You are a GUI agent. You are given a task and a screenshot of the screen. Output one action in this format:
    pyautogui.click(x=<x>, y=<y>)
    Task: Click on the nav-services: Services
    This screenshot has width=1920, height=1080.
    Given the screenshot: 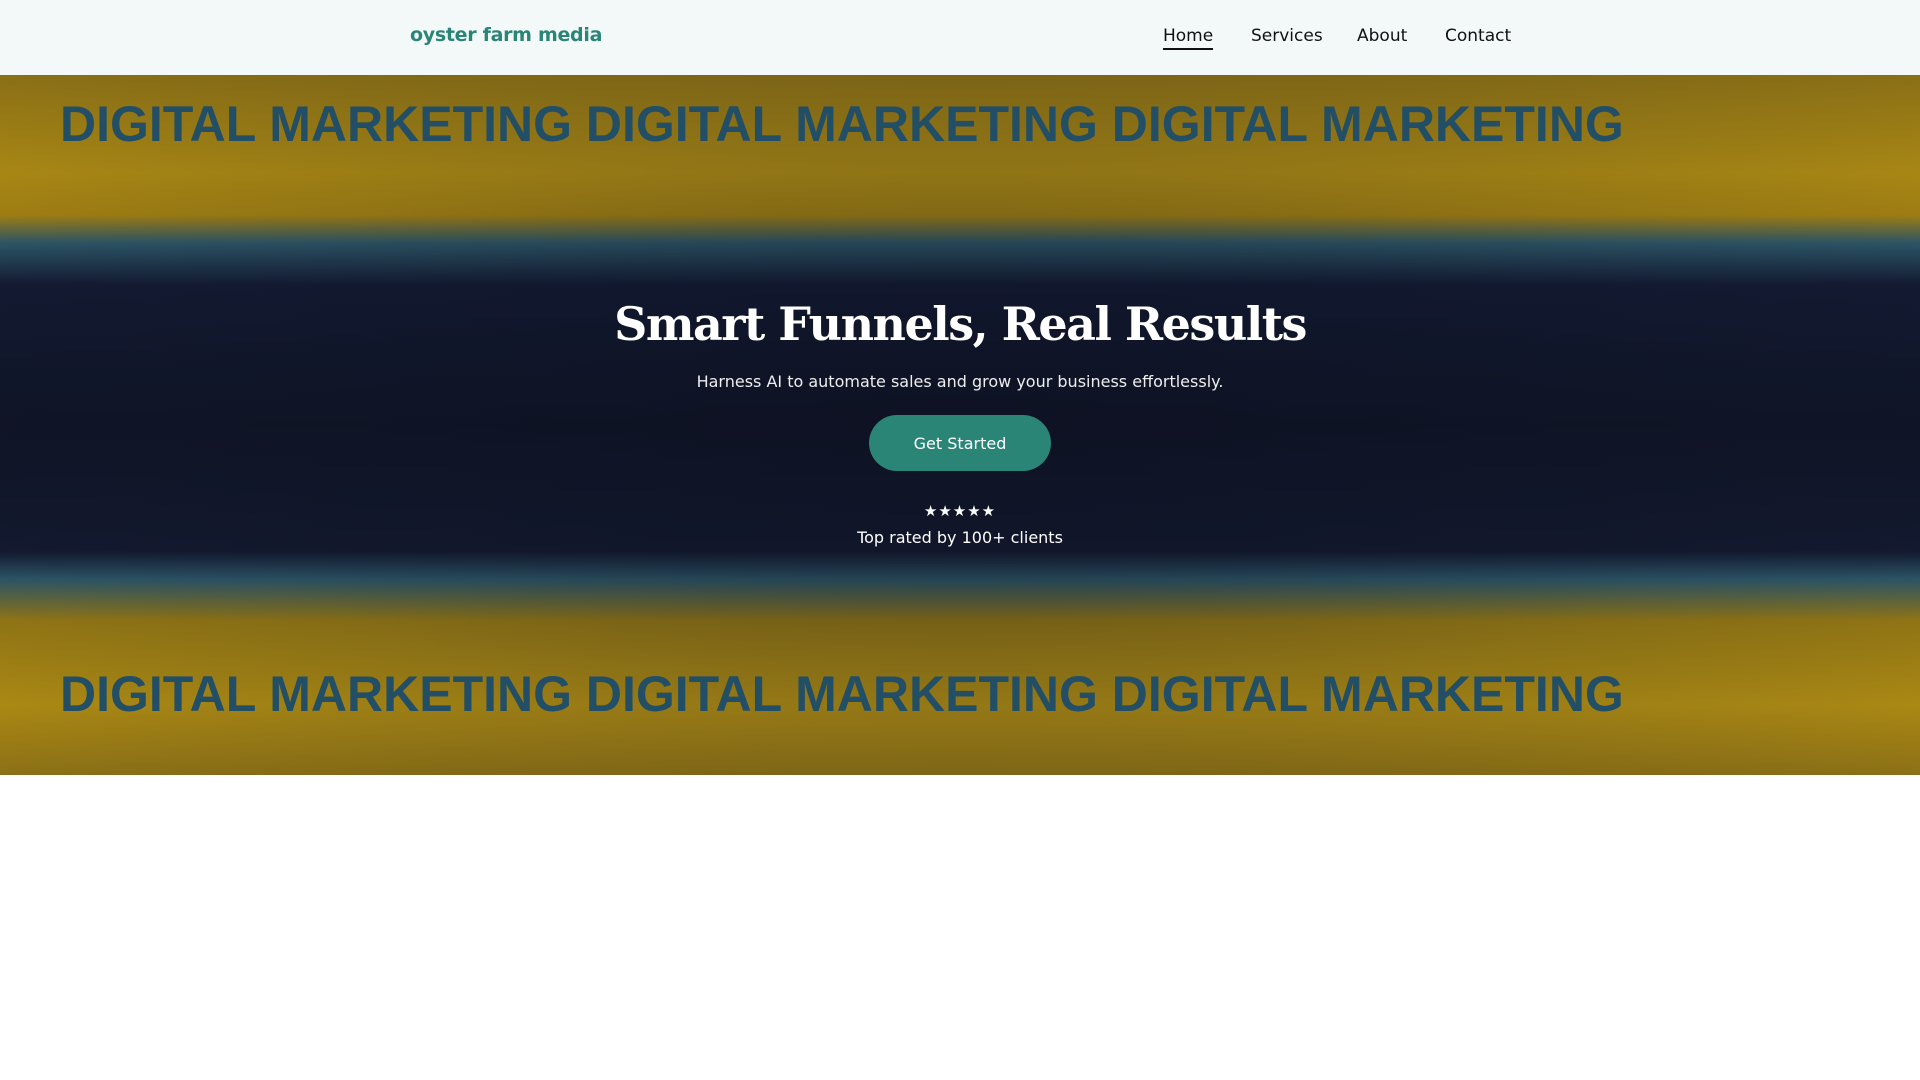 What is the action you would take?
    pyautogui.click(x=1287, y=36)
    